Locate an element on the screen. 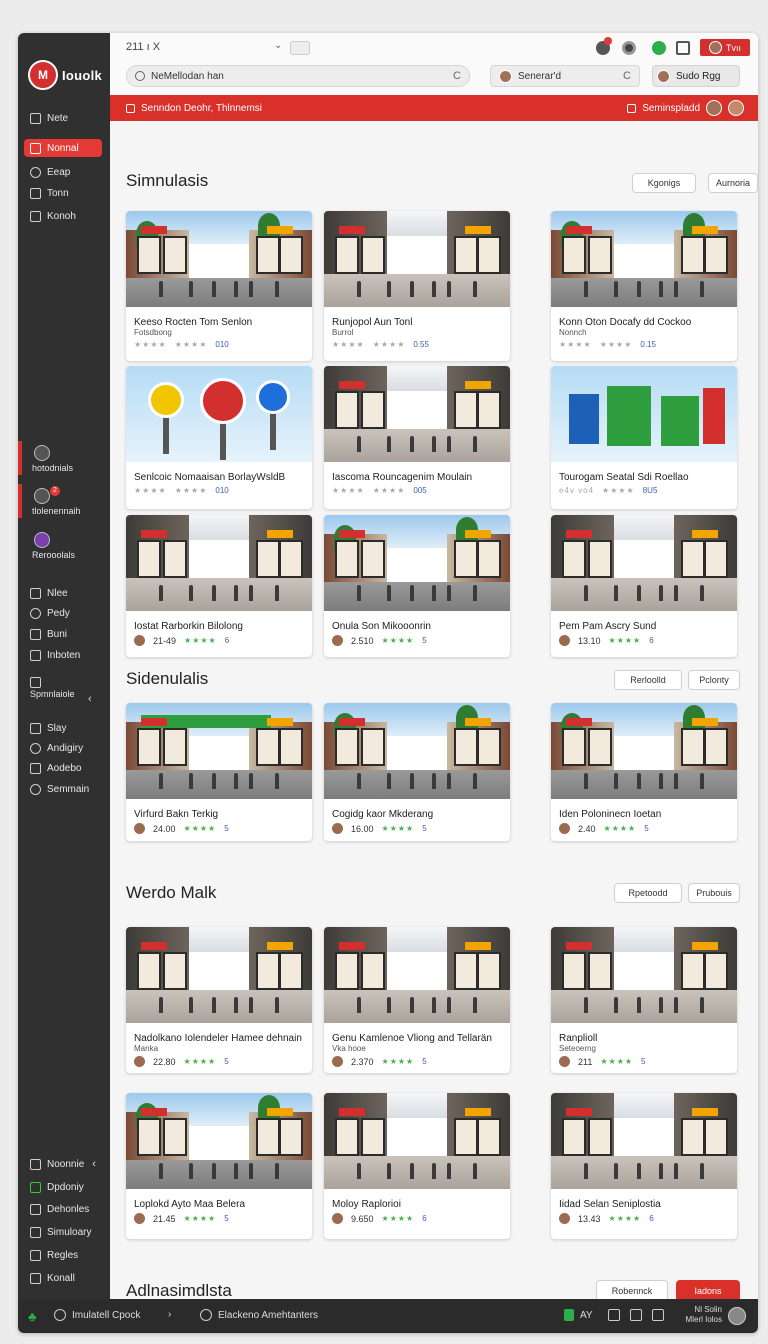 This screenshot has height=1344, width=768. sidebar-item-andigiry: Andigiry is located at coordinates (63, 748).